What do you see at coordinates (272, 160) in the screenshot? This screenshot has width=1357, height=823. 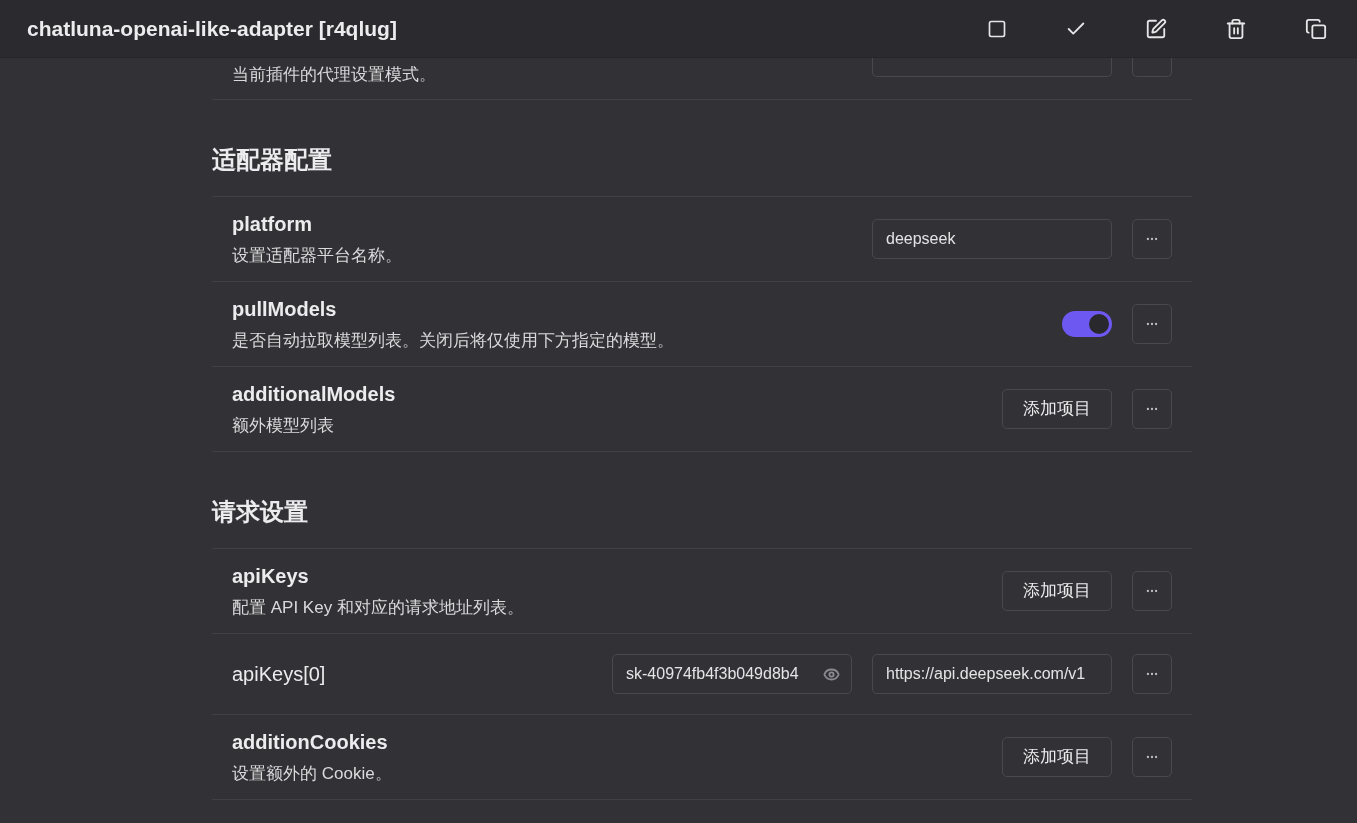 I see `section-heading: 适配器配置` at bounding box center [272, 160].